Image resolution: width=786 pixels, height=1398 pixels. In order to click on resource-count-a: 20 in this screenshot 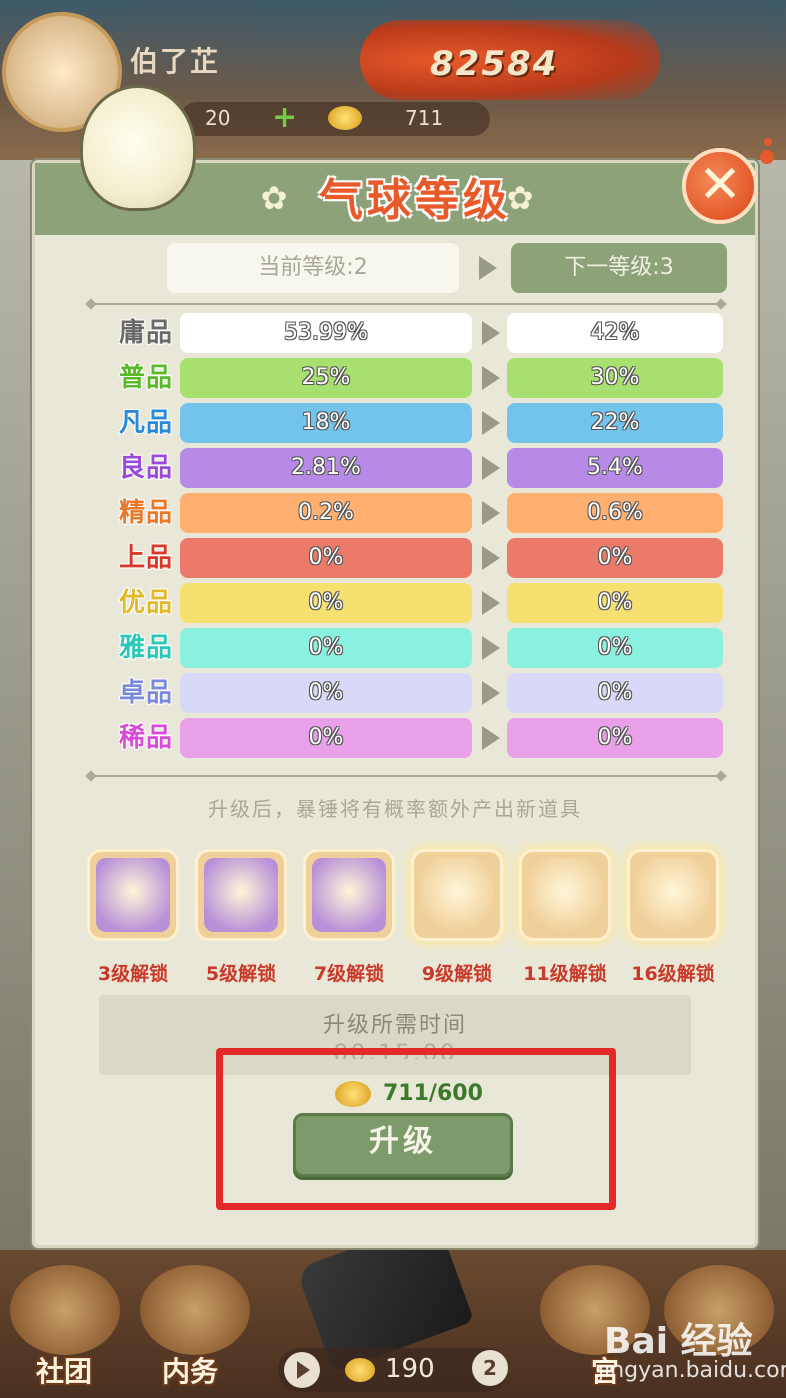, I will do `click(218, 118)`.